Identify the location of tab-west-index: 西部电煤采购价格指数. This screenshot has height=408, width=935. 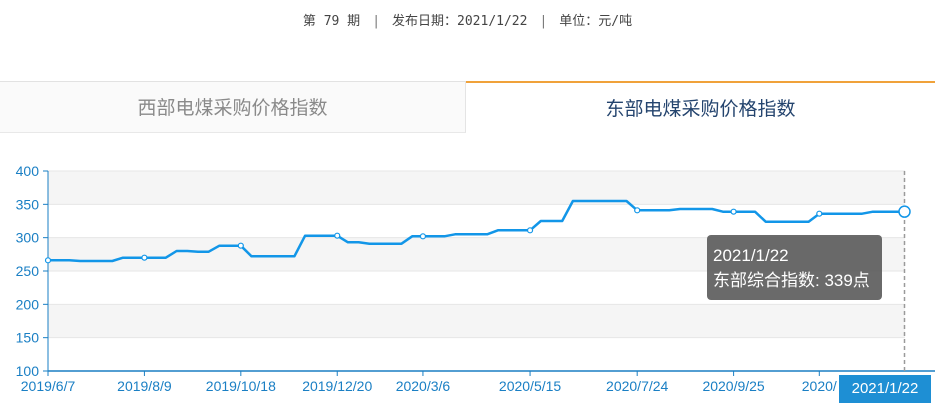
(233, 107).